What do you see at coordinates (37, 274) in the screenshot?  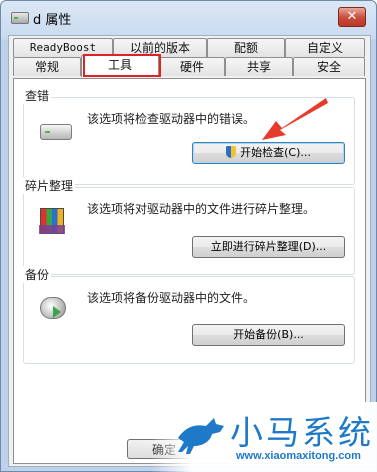 I see `backup-label: 备份` at bounding box center [37, 274].